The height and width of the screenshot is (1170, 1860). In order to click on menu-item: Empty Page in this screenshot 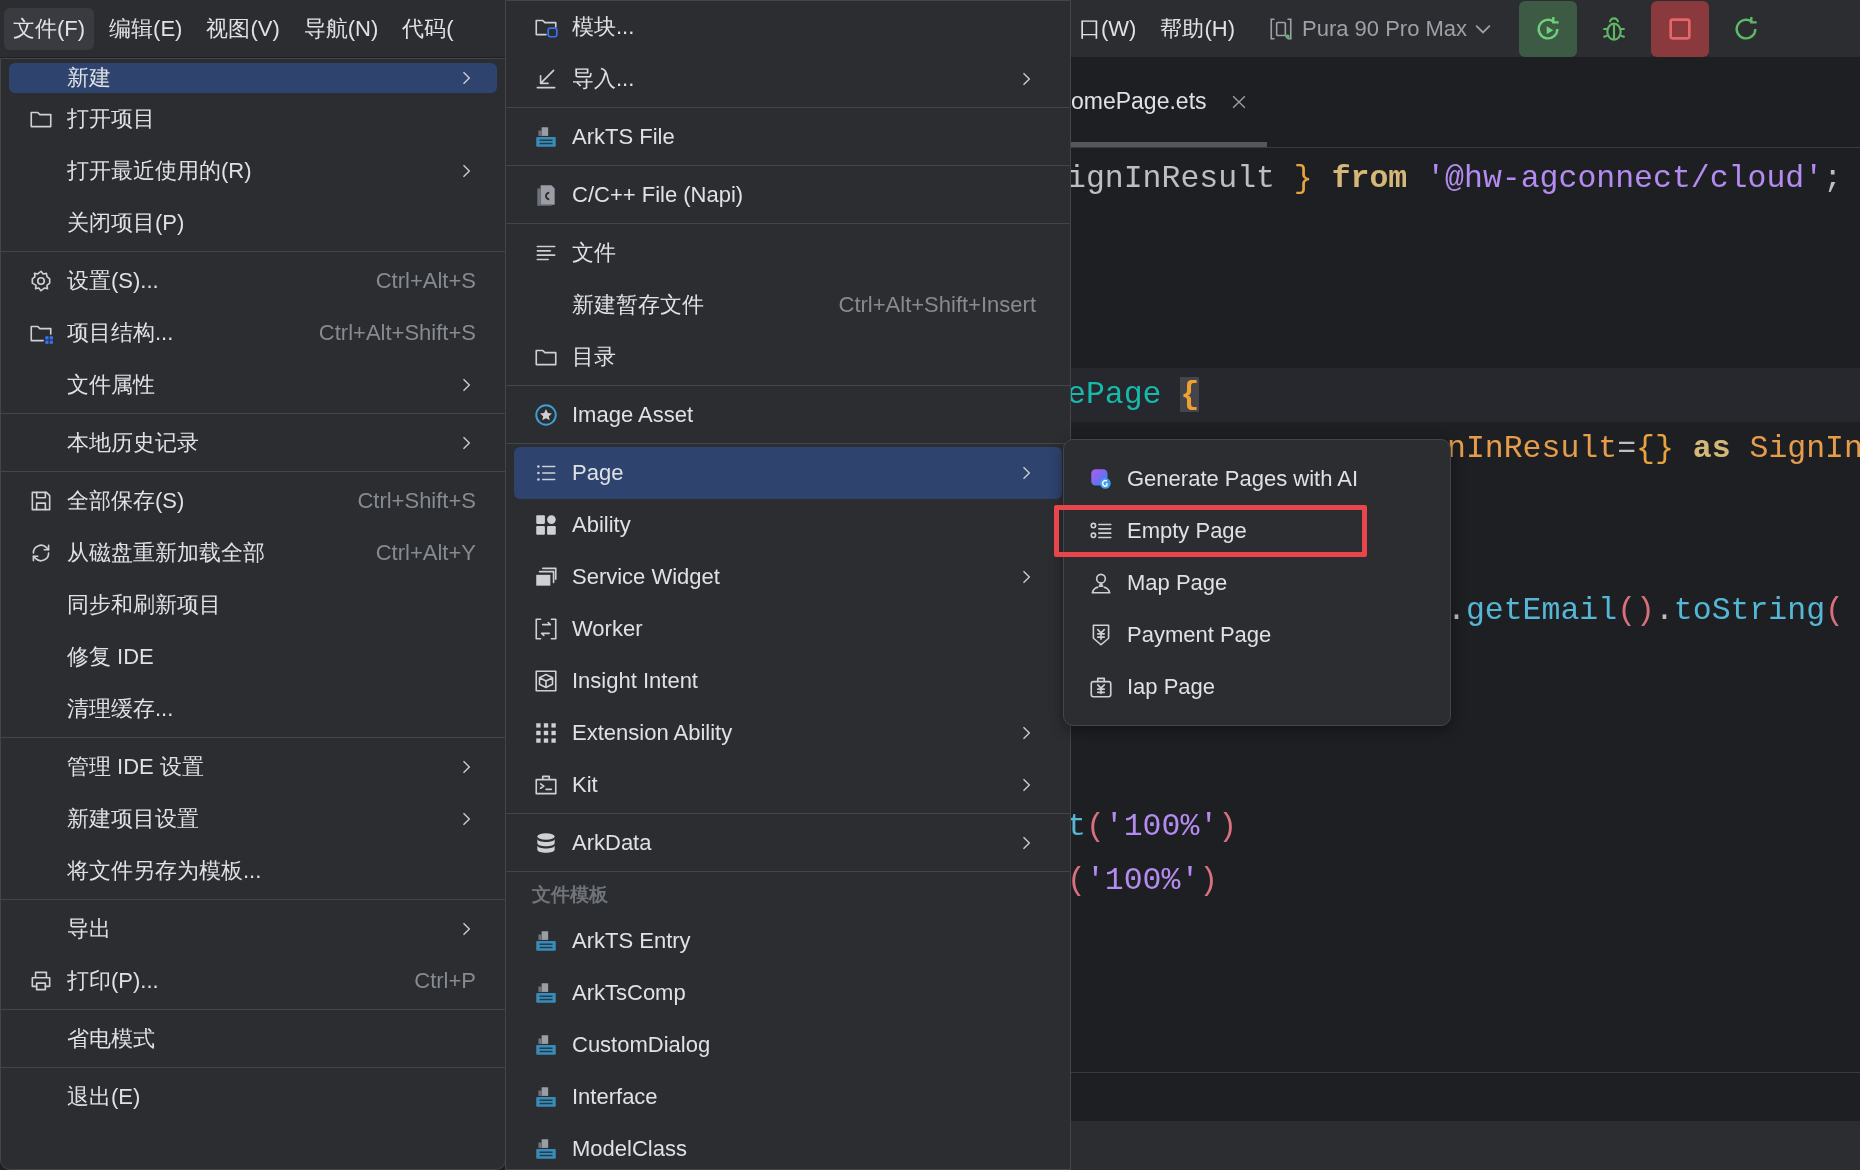, I will do `click(1210, 531)`.